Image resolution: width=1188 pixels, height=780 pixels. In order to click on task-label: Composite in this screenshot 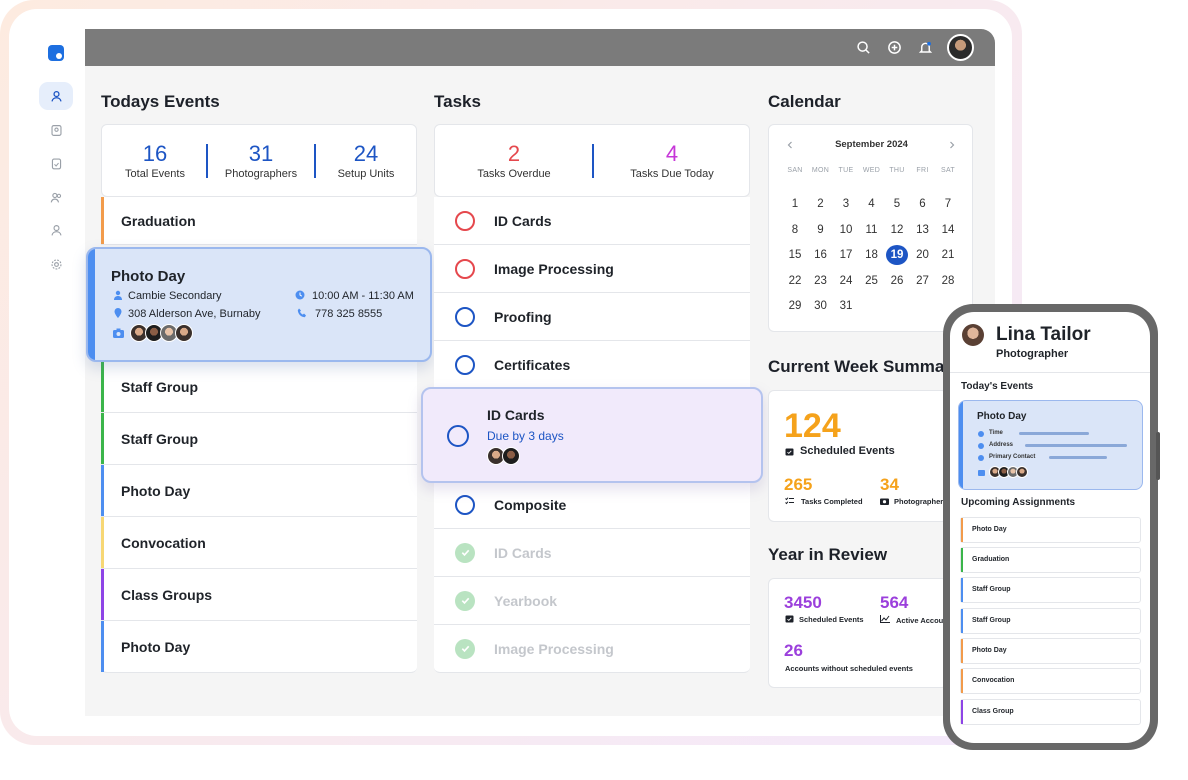, I will do `click(530, 504)`.